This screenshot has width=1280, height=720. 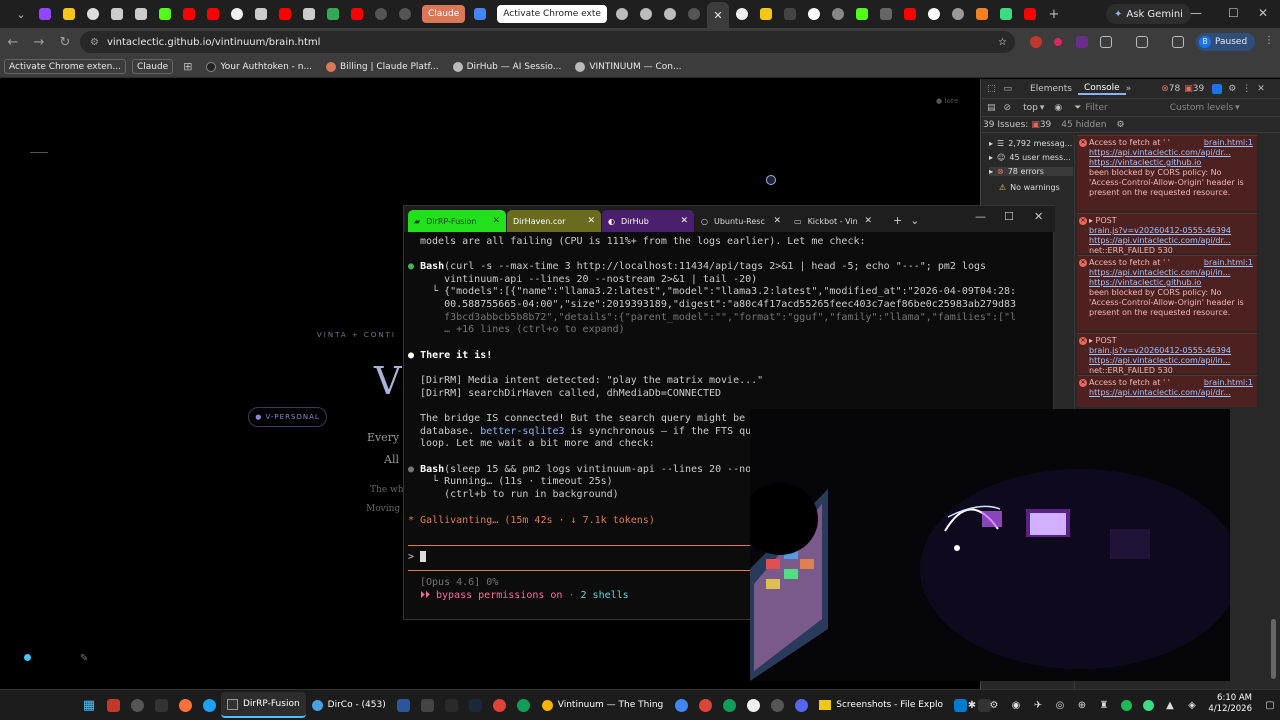 I want to click on tab-shield, so click(x=1006, y=14).